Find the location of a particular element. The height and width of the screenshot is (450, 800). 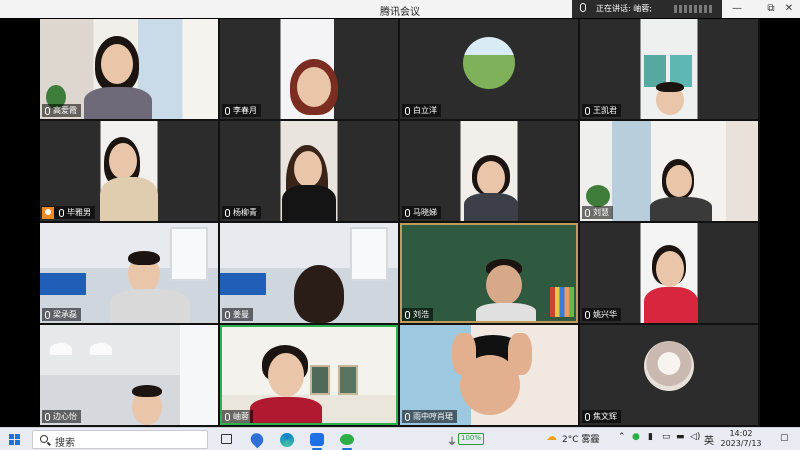

search-label: 搜索 is located at coordinates (65, 443).